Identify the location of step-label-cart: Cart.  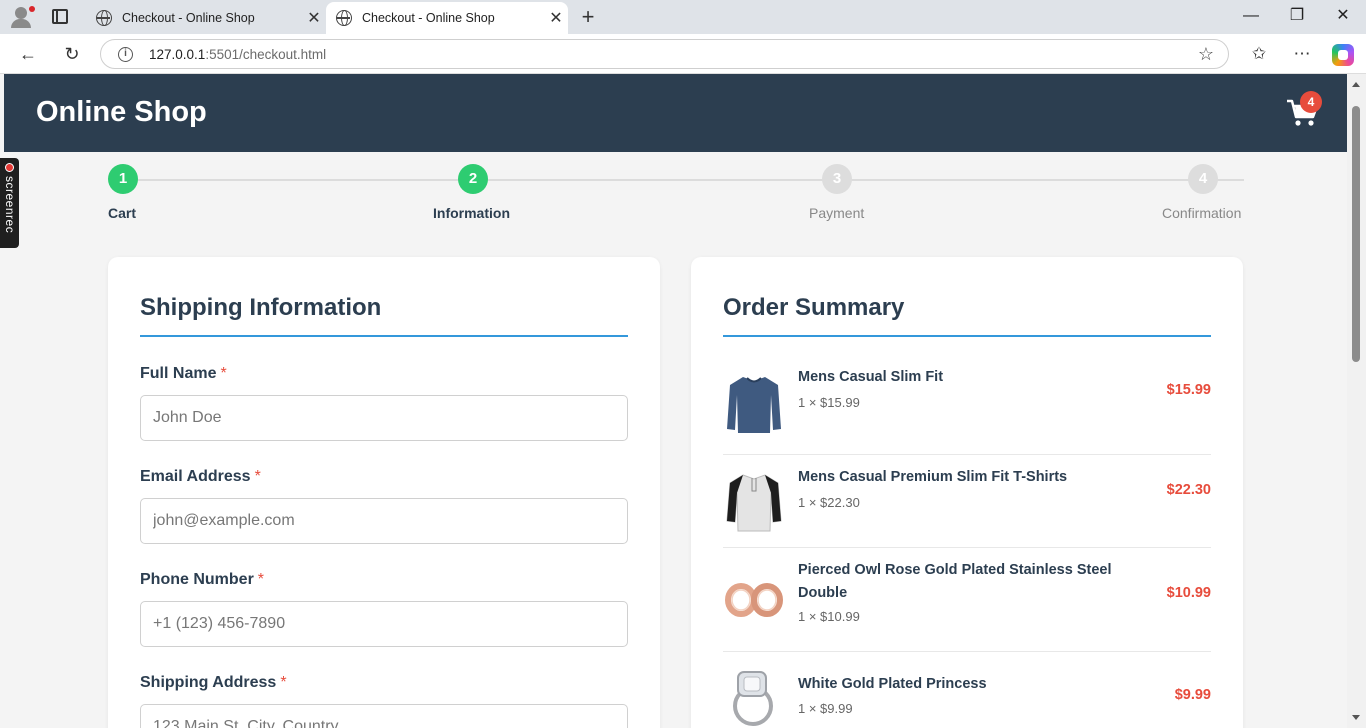
(122, 213).